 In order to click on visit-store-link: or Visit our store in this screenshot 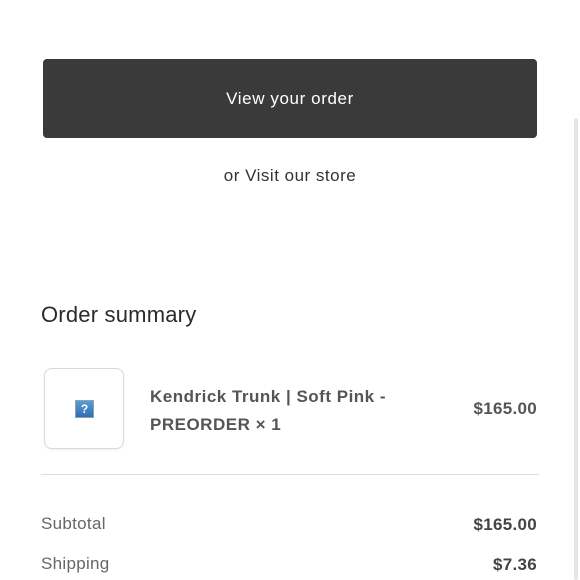, I will do `click(290, 175)`.